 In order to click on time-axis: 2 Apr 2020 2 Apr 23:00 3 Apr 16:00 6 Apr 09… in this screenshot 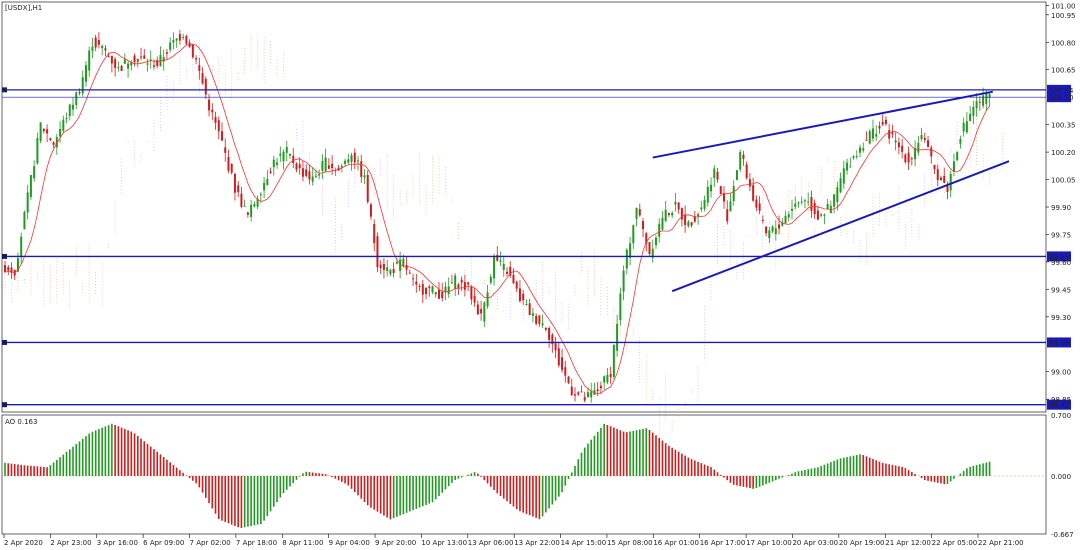, I will do `click(513, 540)`.